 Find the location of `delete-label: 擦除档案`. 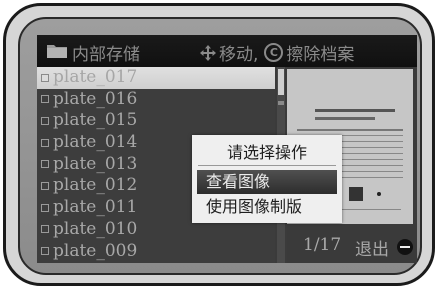

delete-label: 擦除档案 is located at coordinates (320, 55).